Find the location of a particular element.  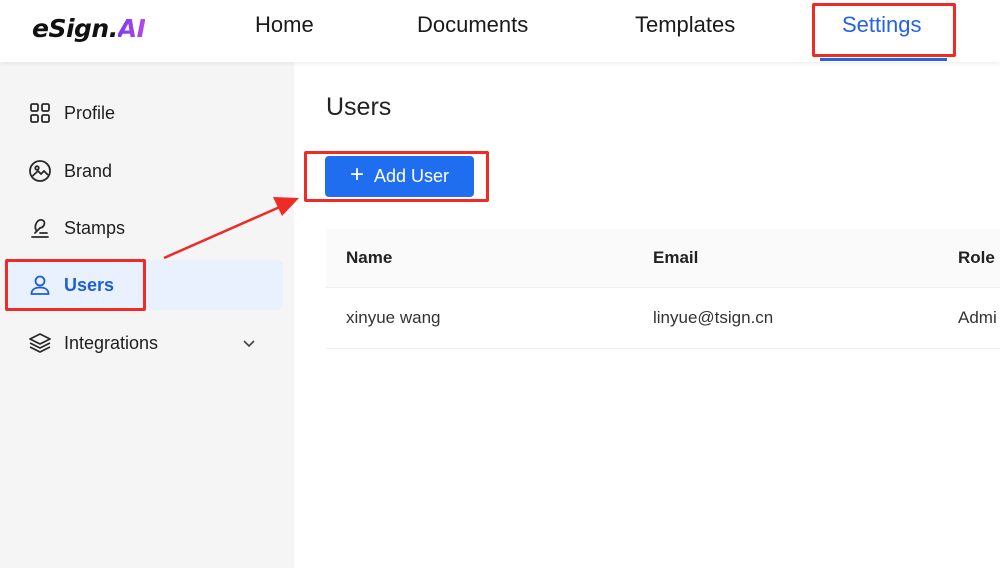

app-logo: eSign. AI is located at coordinates (89, 31).